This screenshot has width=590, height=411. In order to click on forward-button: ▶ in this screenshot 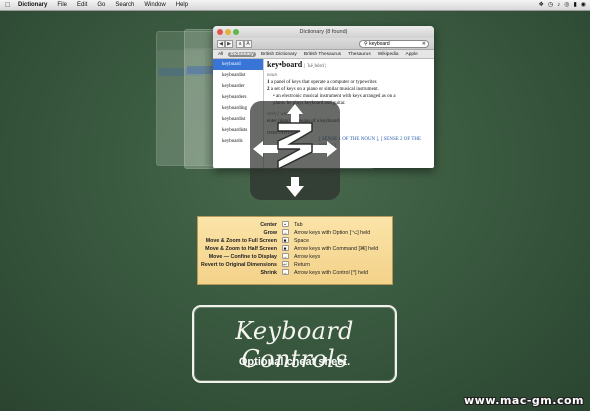, I will do `click(229, 44)`.